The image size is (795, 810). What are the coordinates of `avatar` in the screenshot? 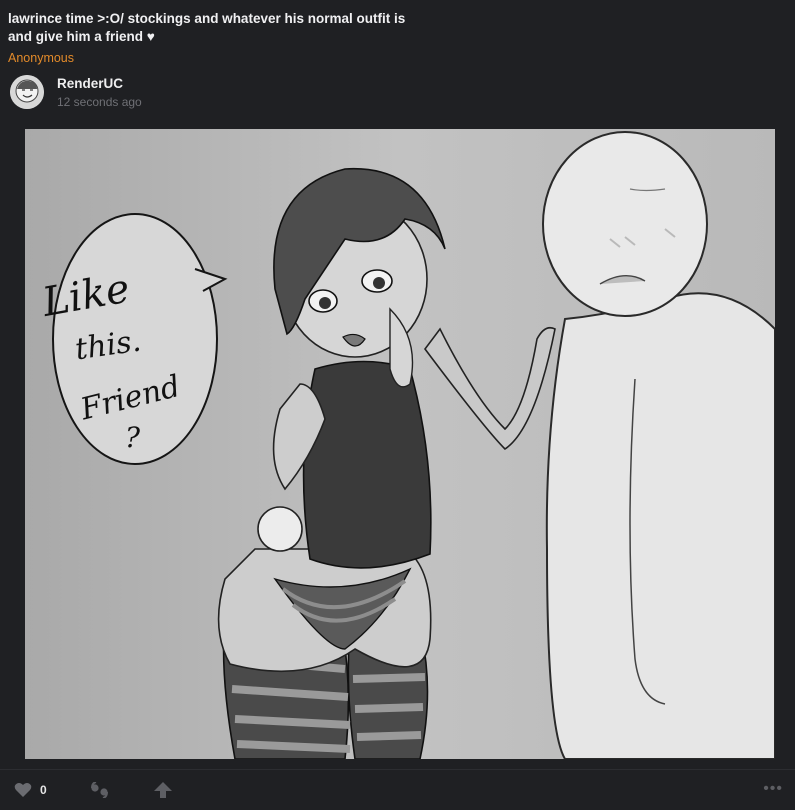 It's located at (27, 92).